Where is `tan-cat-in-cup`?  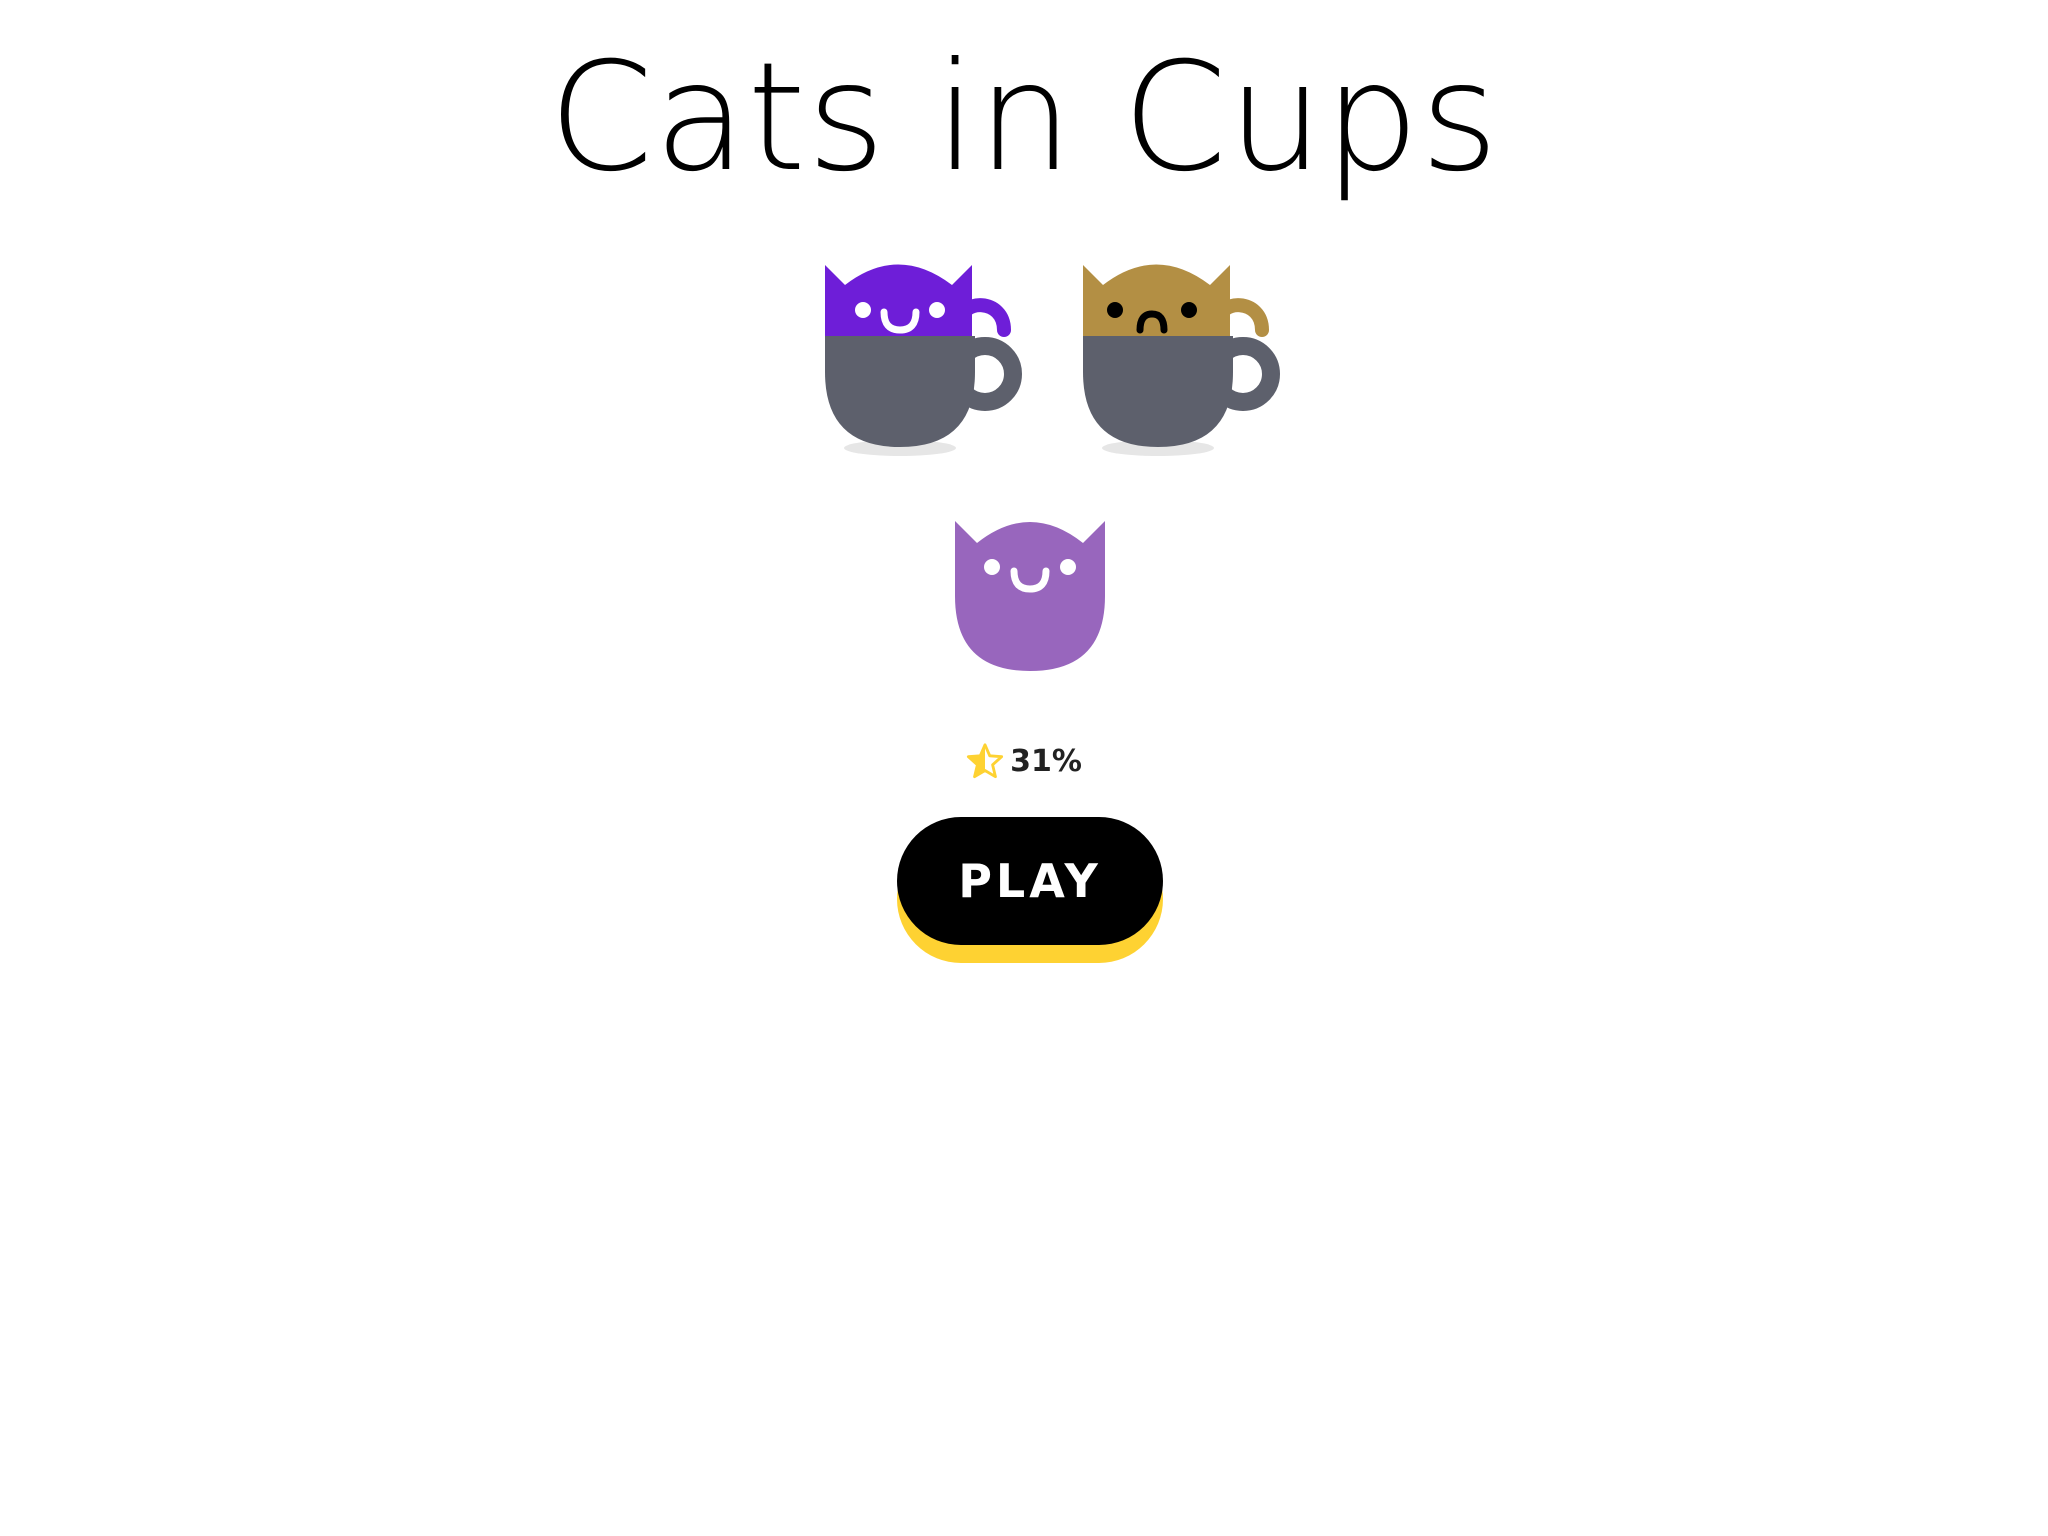
tan-cat-in-cup is located at coordinates (1188, 362).